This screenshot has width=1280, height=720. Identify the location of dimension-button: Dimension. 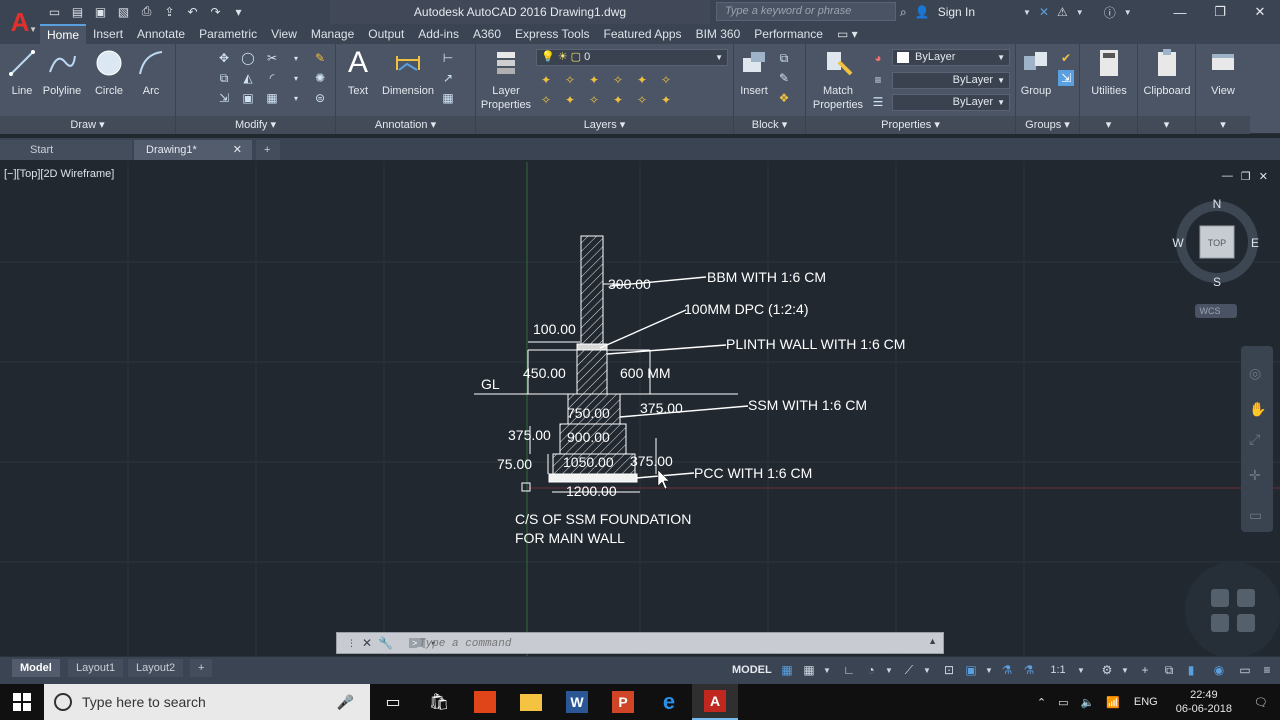
(408, 72).